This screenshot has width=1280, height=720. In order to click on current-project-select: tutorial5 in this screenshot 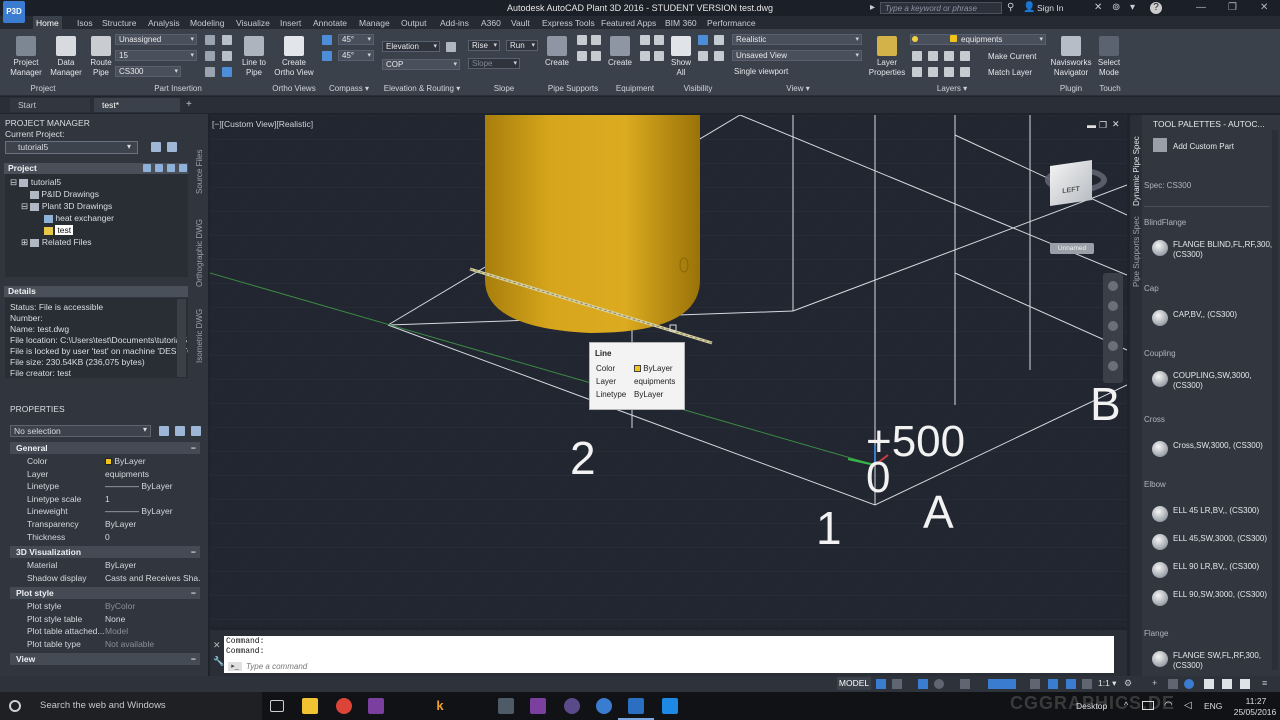, I will do `click(71, 147)`.